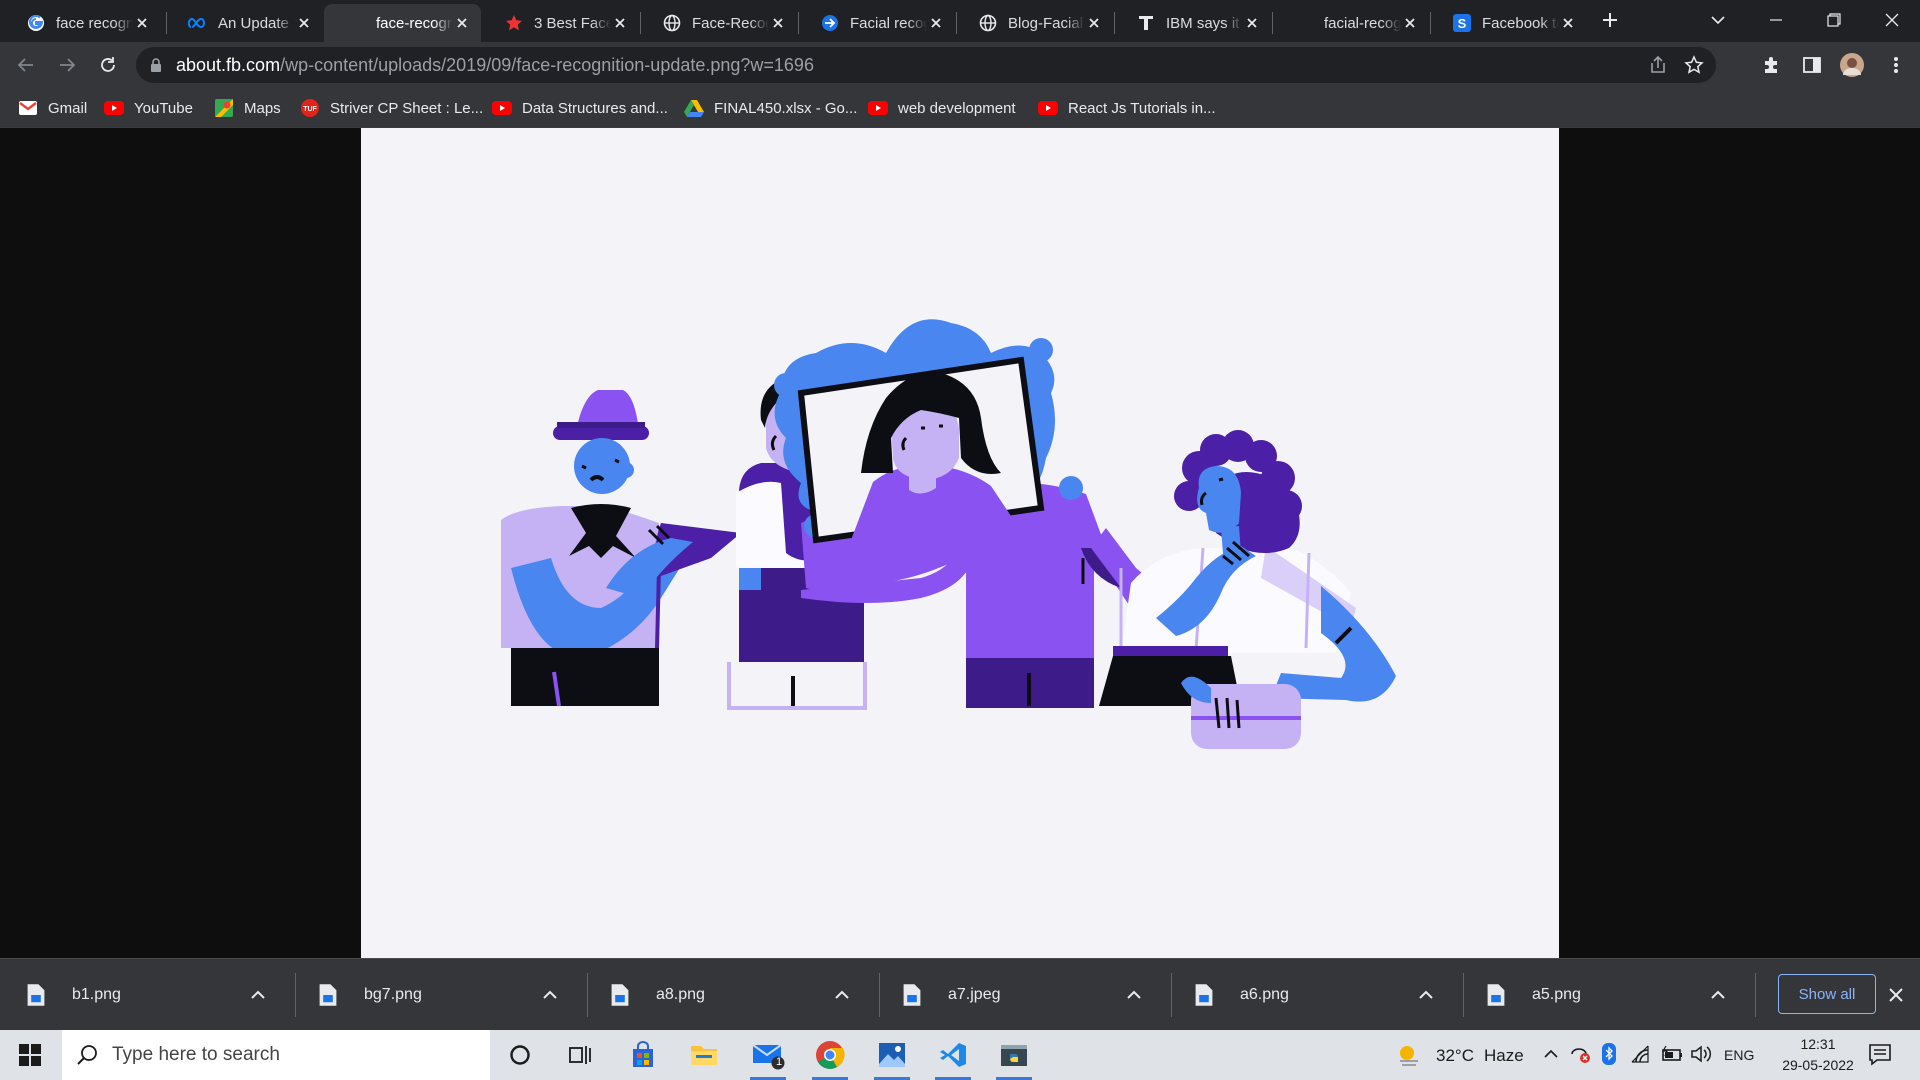 The image size is (1920, 1080). I want to click on vscode-icon, so click(953, 1055).